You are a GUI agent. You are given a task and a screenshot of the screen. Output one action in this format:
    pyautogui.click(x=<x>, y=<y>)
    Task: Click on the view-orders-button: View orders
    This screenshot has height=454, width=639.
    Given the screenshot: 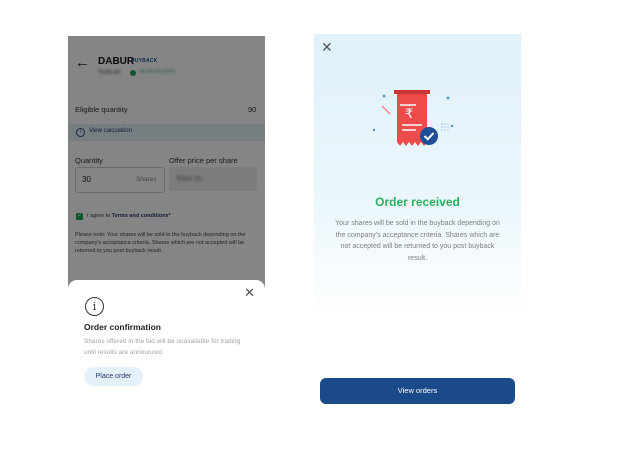 What is the action you would take?
    pyautogui.click(x=417, y=391)
    